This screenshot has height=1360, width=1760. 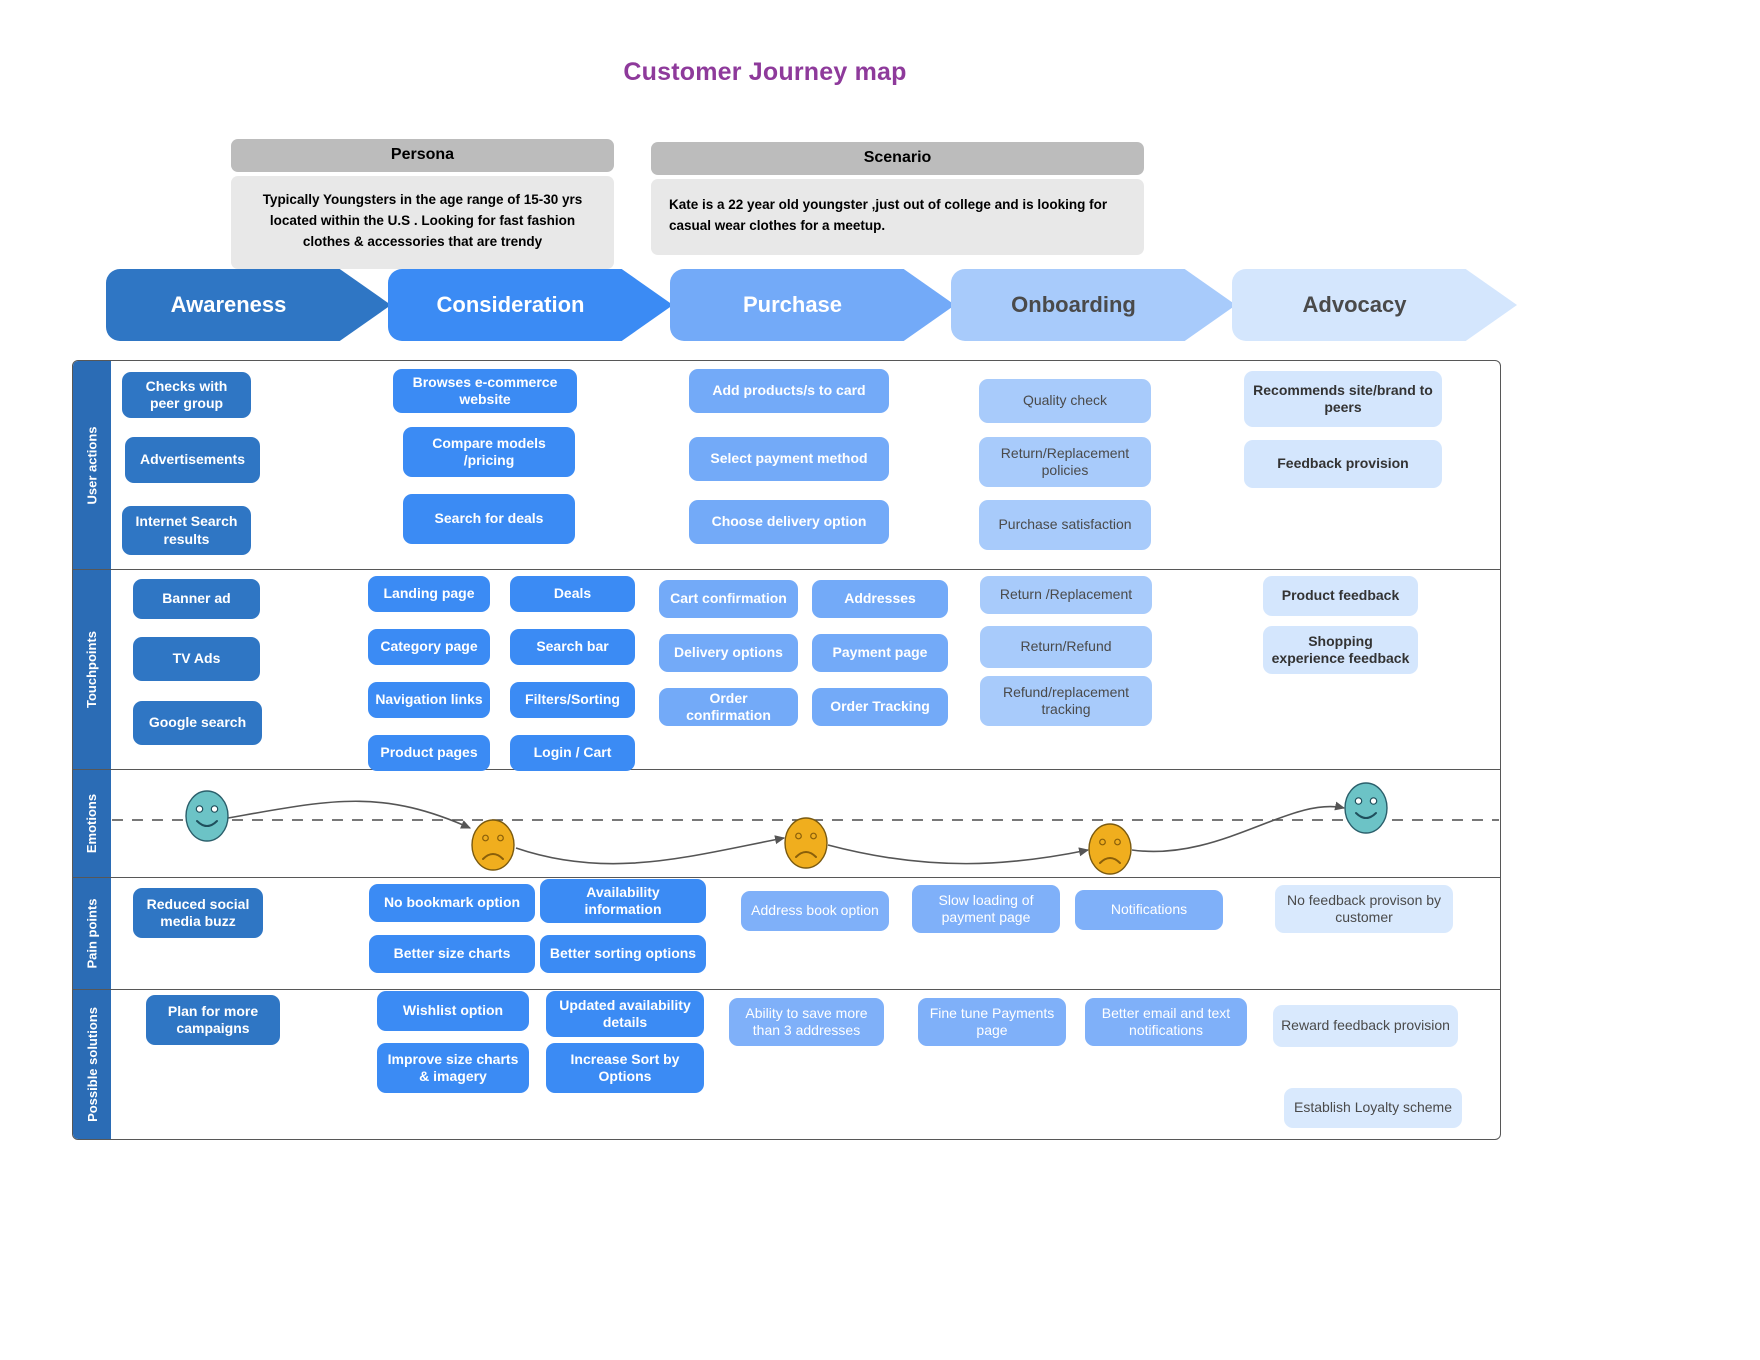 I want to click on emotion-face-onboarding, so click(x=1110, y=849).